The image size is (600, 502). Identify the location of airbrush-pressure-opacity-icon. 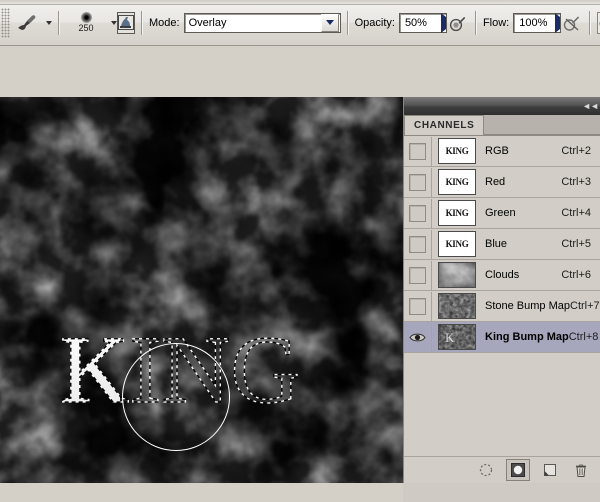
(458, 23).